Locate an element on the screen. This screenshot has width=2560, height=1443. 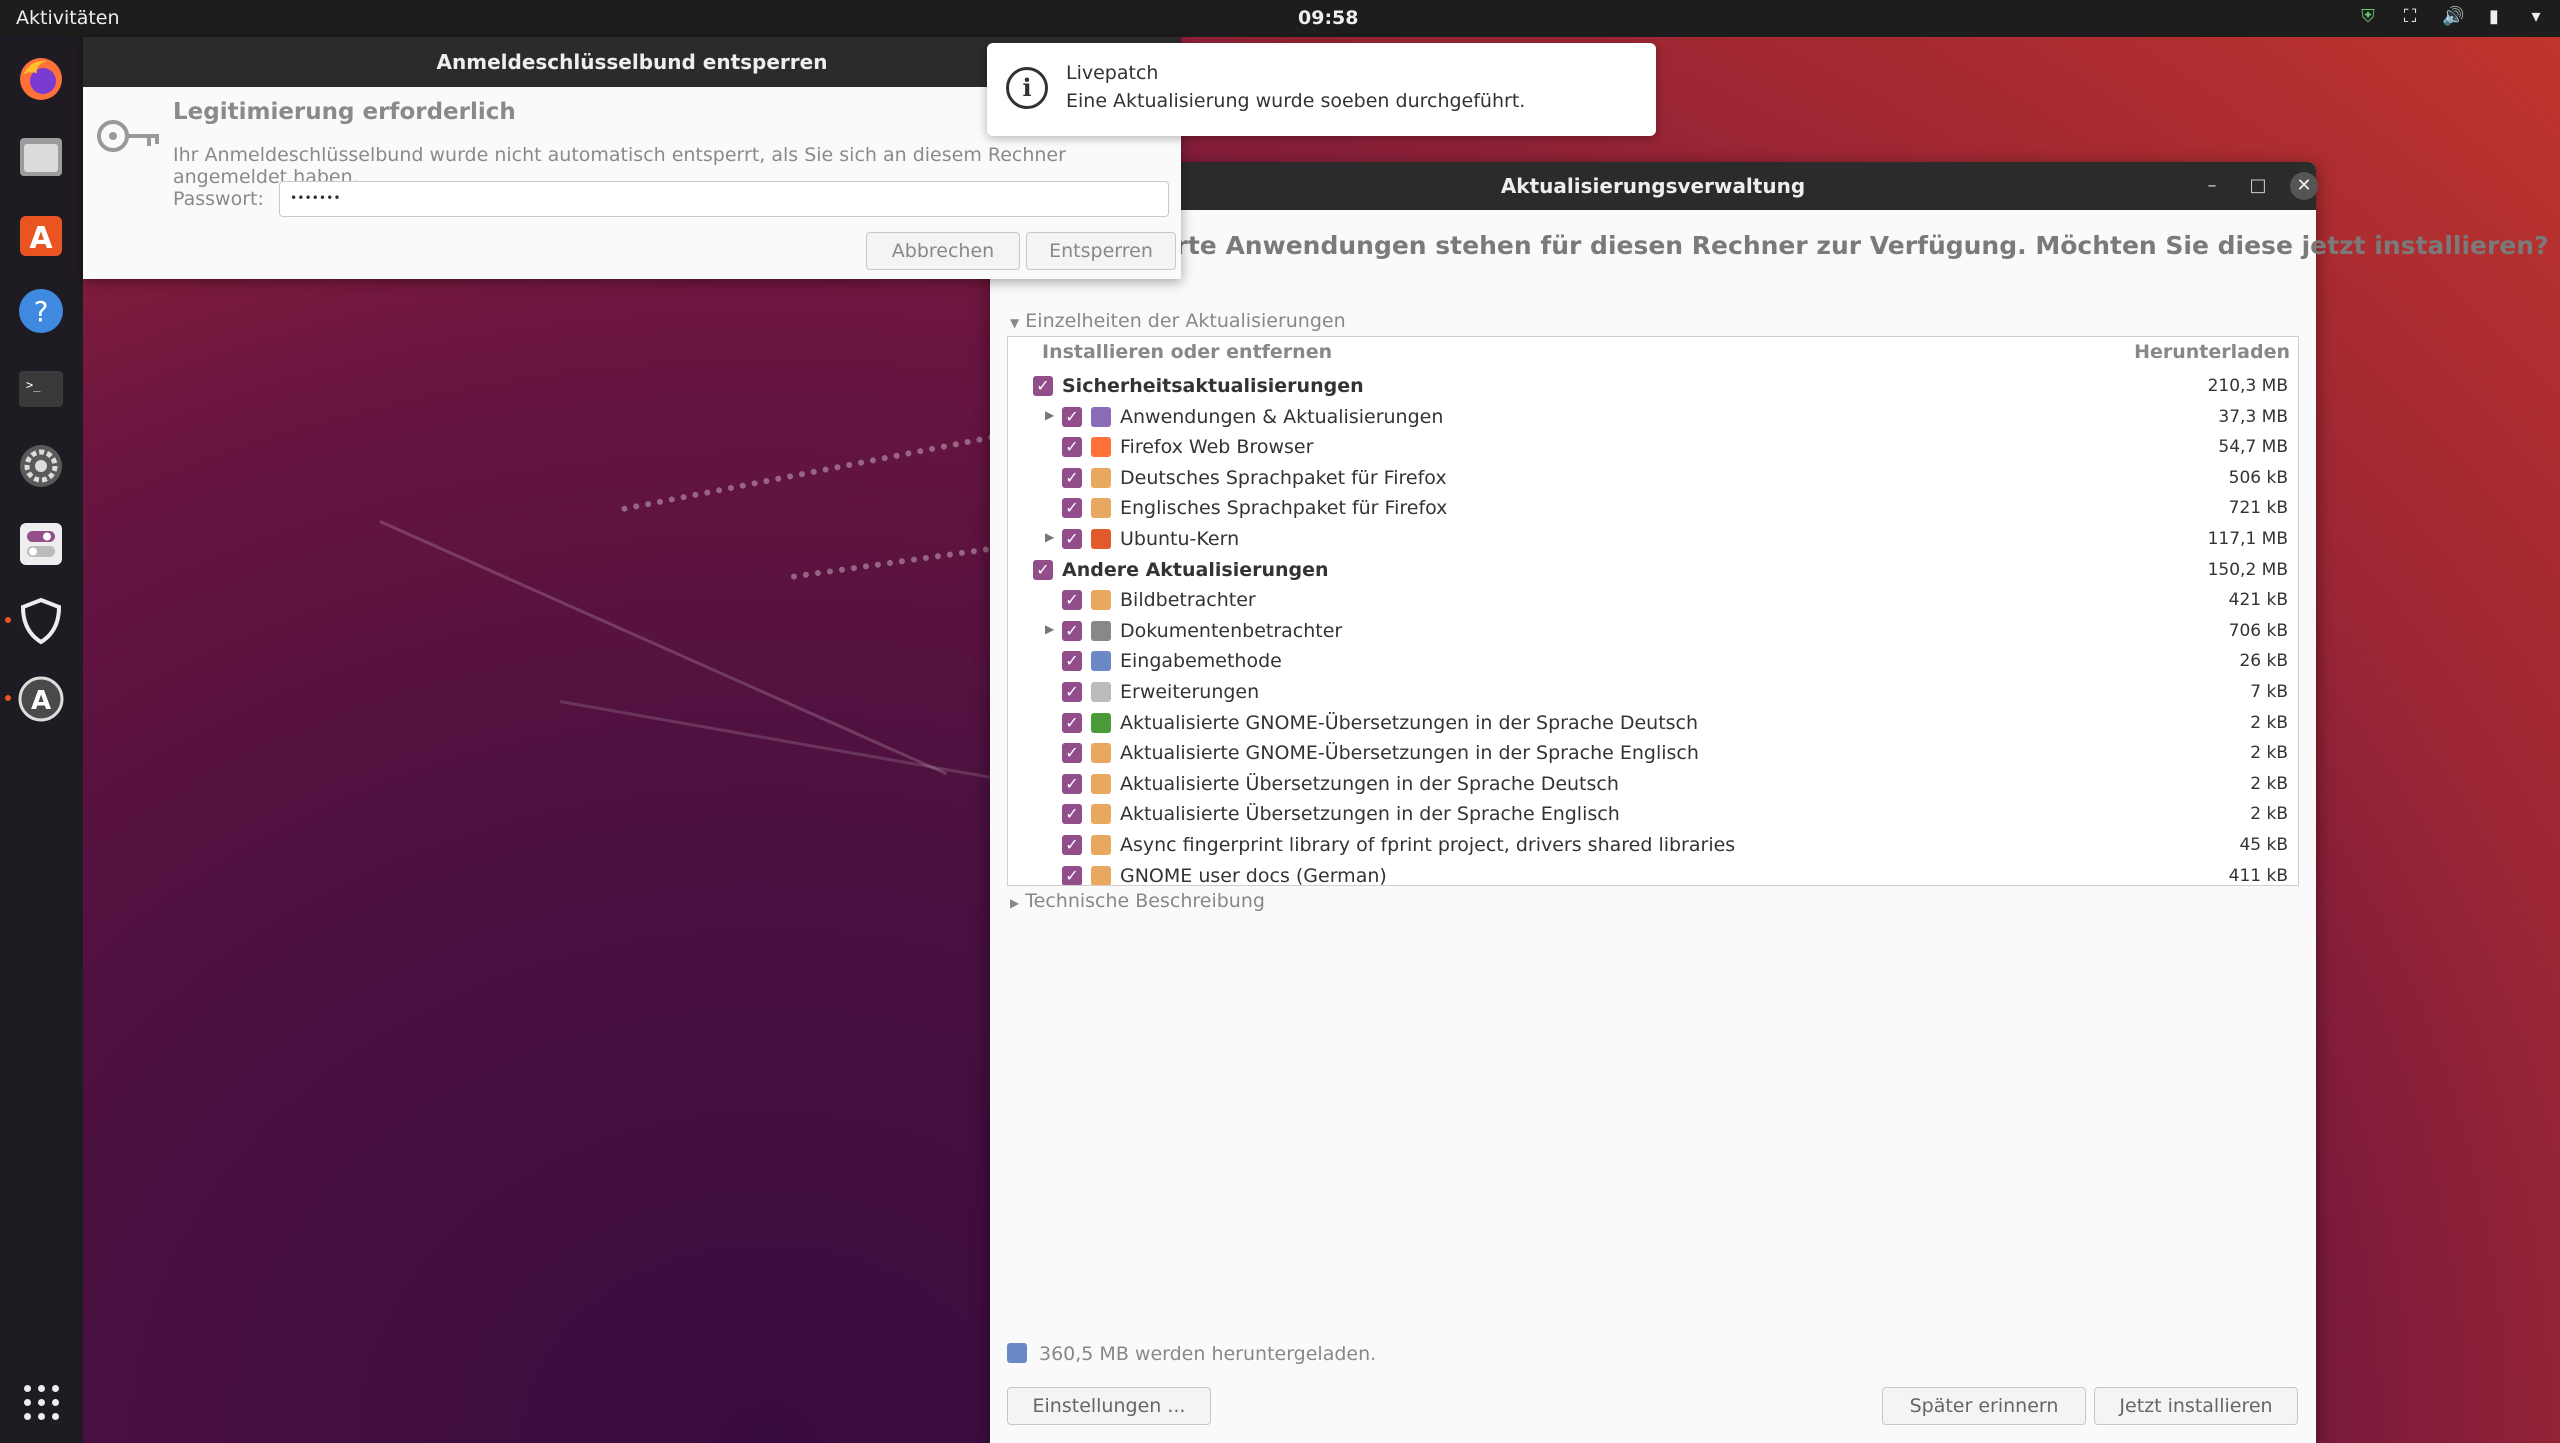
update-row: ▶ ✓ Dokumentenbetrachter 706 kB is located at coordinates (1653, 631).